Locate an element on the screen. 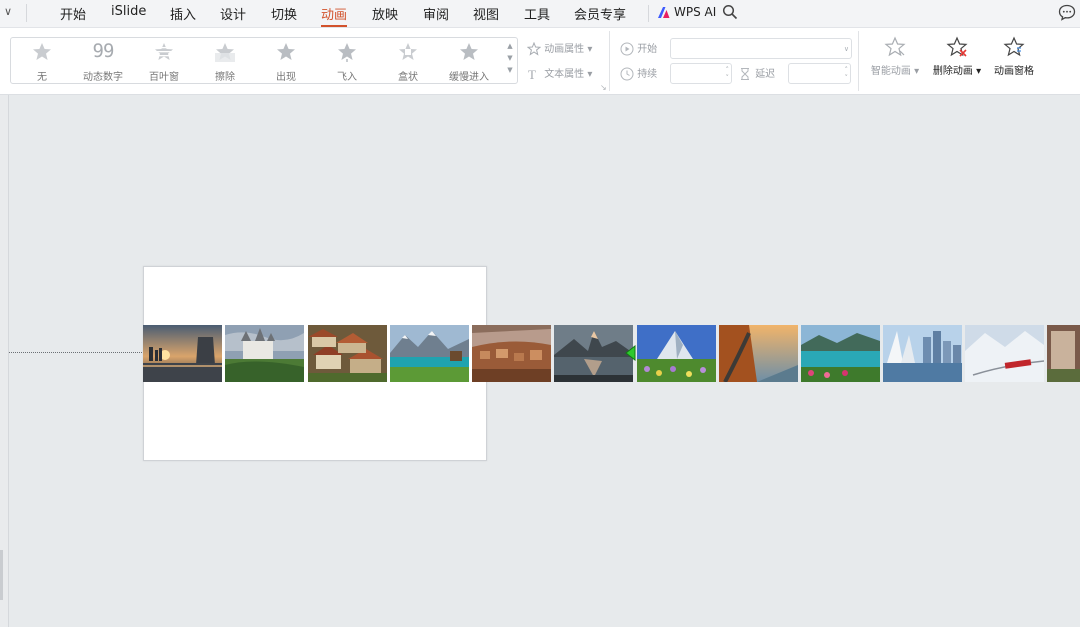 Image resolution: width=1080 pixels, height=627 pixels. play-circle-icon is located at coordinates (627, 49).